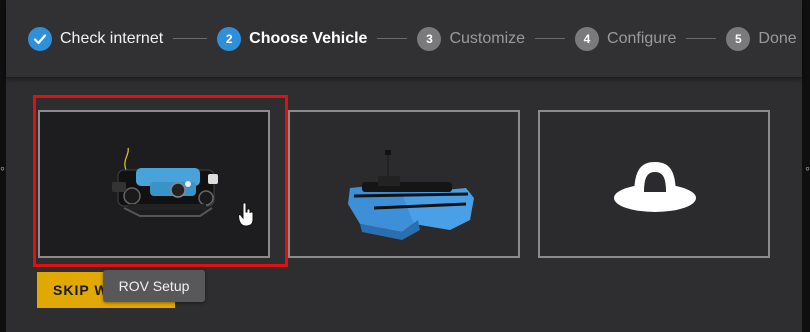 The image size is (810, 332). Describe the element at coordinates (40, 38) in the screenshot. I see `check-icon` at that location.